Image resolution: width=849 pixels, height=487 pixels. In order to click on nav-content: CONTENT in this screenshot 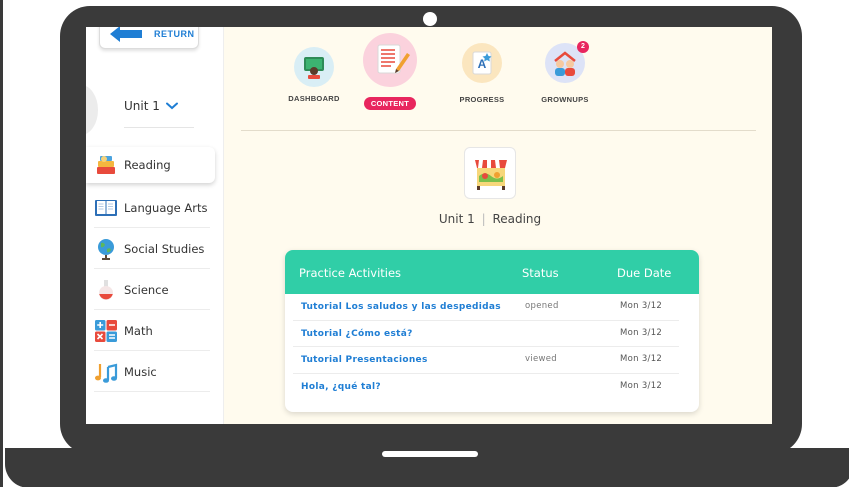, I will do `click(390, 71)`.